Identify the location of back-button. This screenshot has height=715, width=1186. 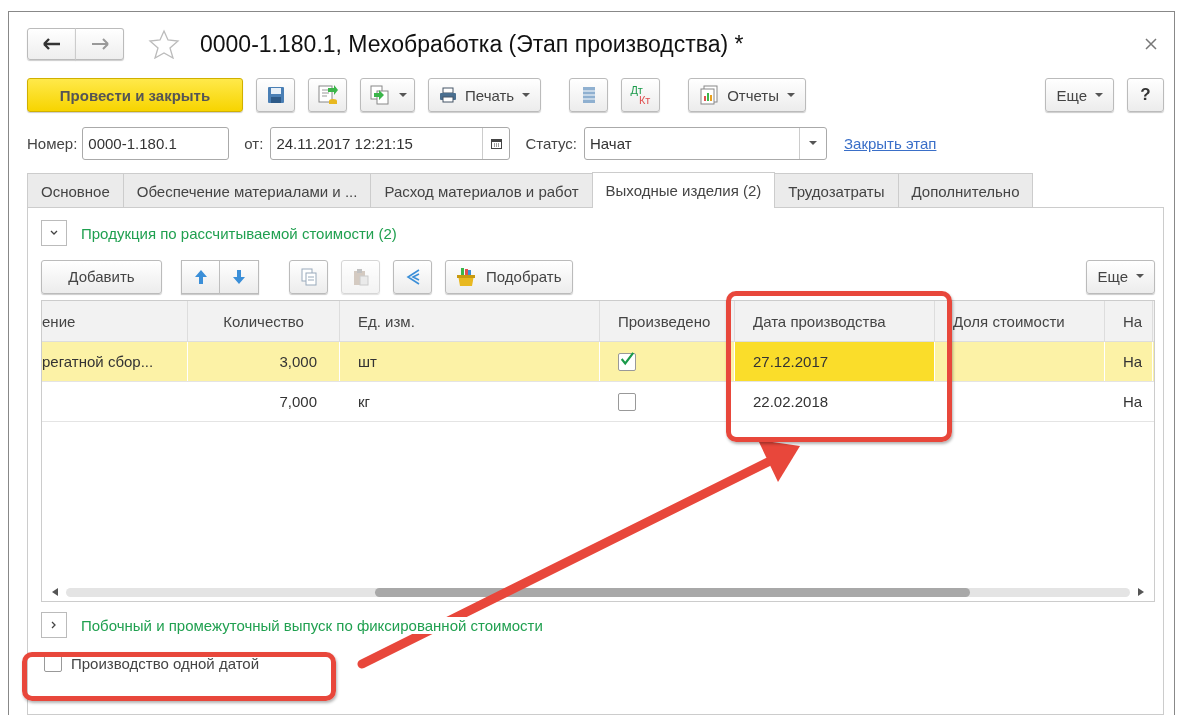
(51, 44).